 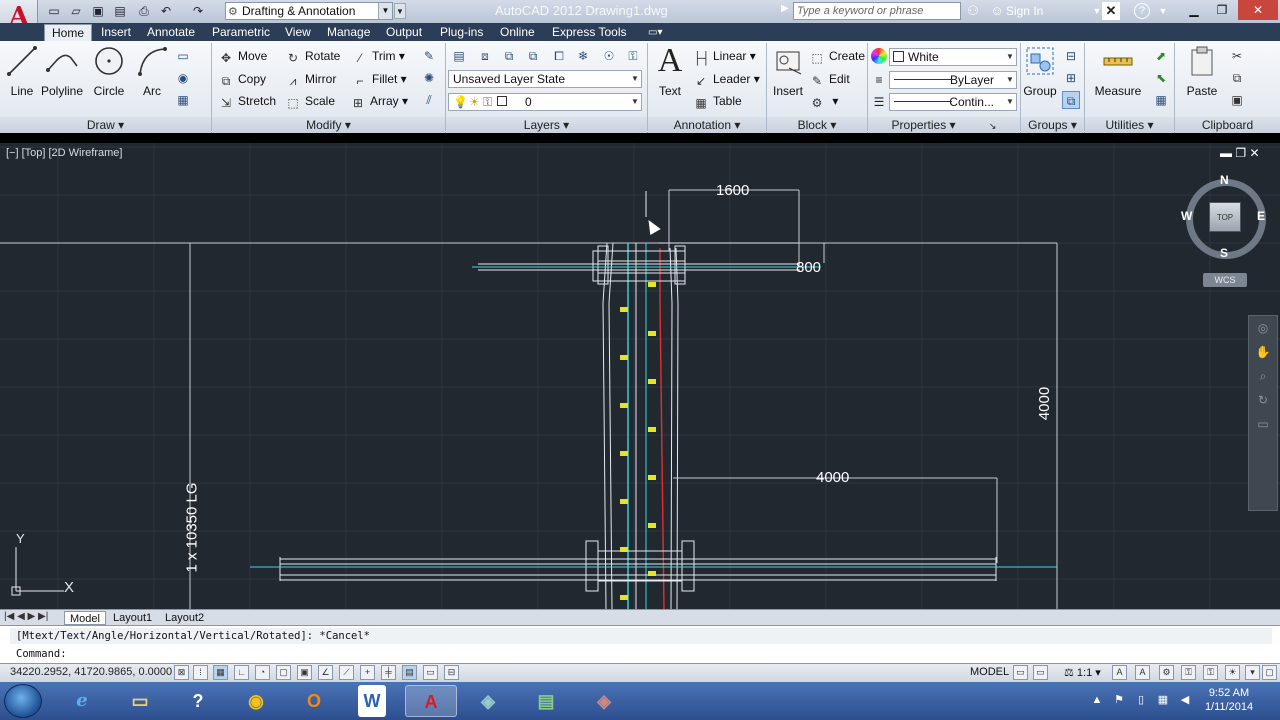 What do you see at coordinates (1263, 328) in the screenshot?
I see `steering-wheel-icon: ◎` at bounding box center [1263, 328].